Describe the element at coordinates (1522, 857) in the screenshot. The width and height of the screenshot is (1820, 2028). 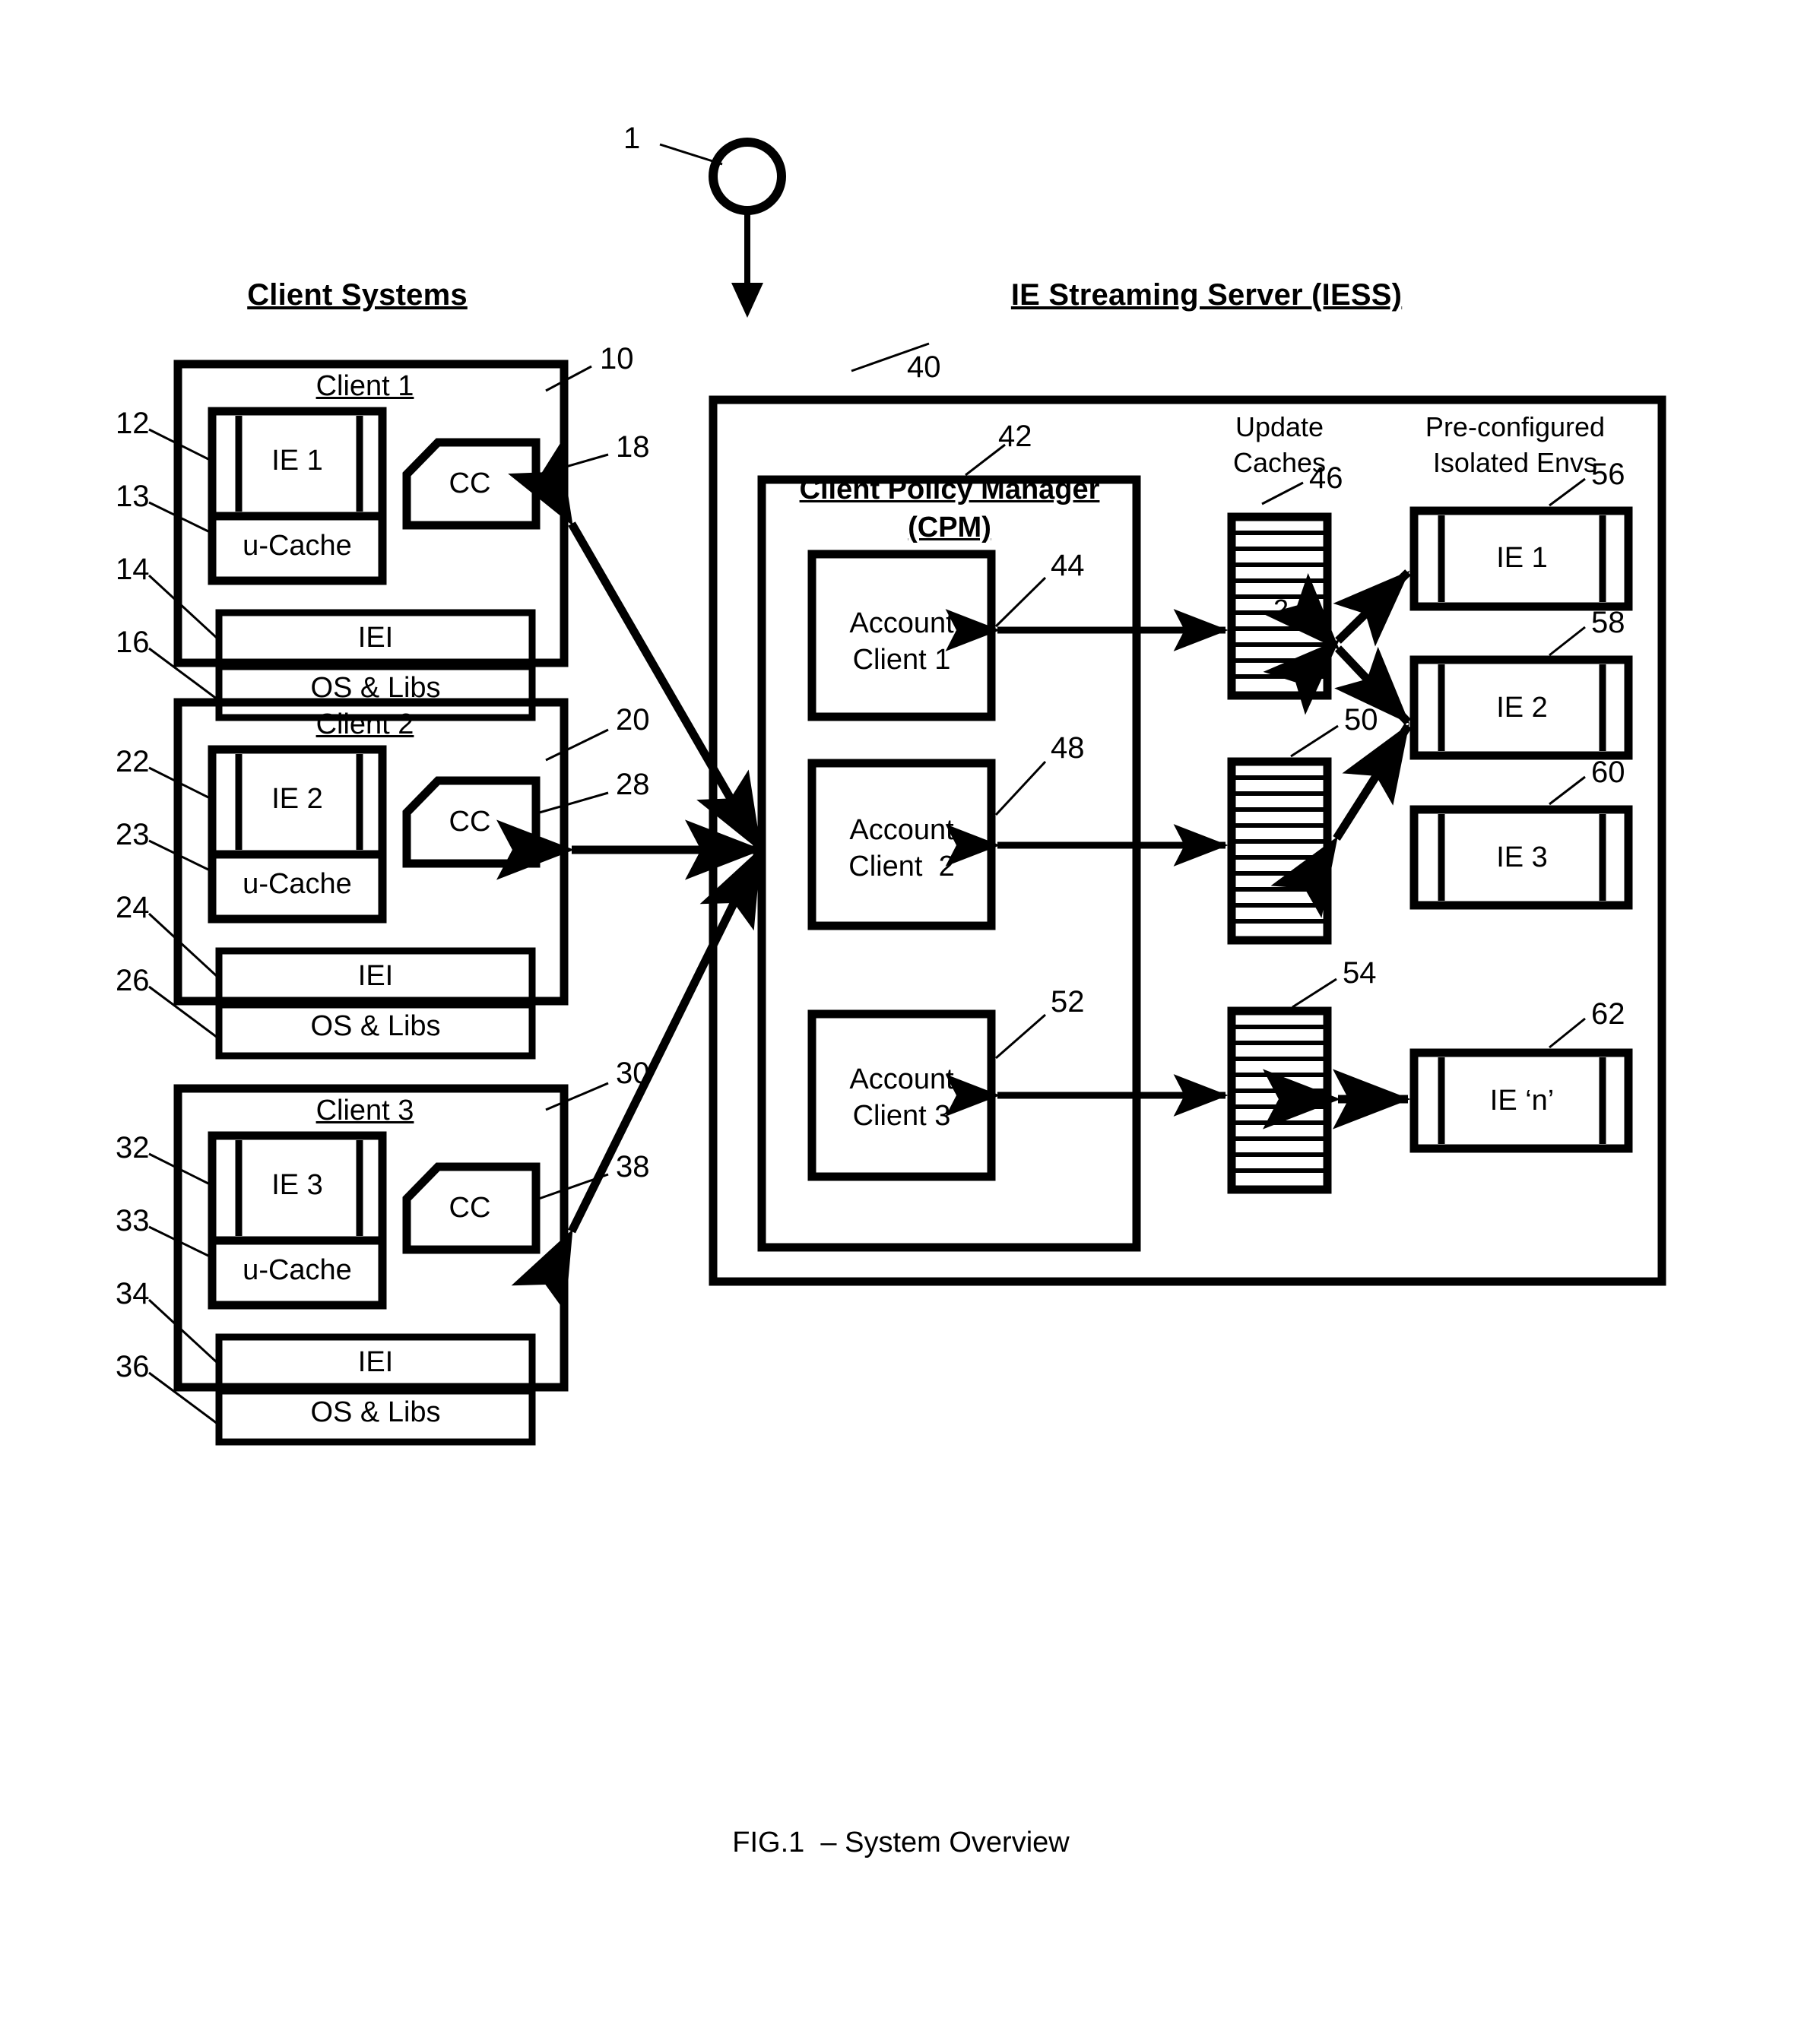
I see `isolated-env-ie3-label: IE 3` at that location.